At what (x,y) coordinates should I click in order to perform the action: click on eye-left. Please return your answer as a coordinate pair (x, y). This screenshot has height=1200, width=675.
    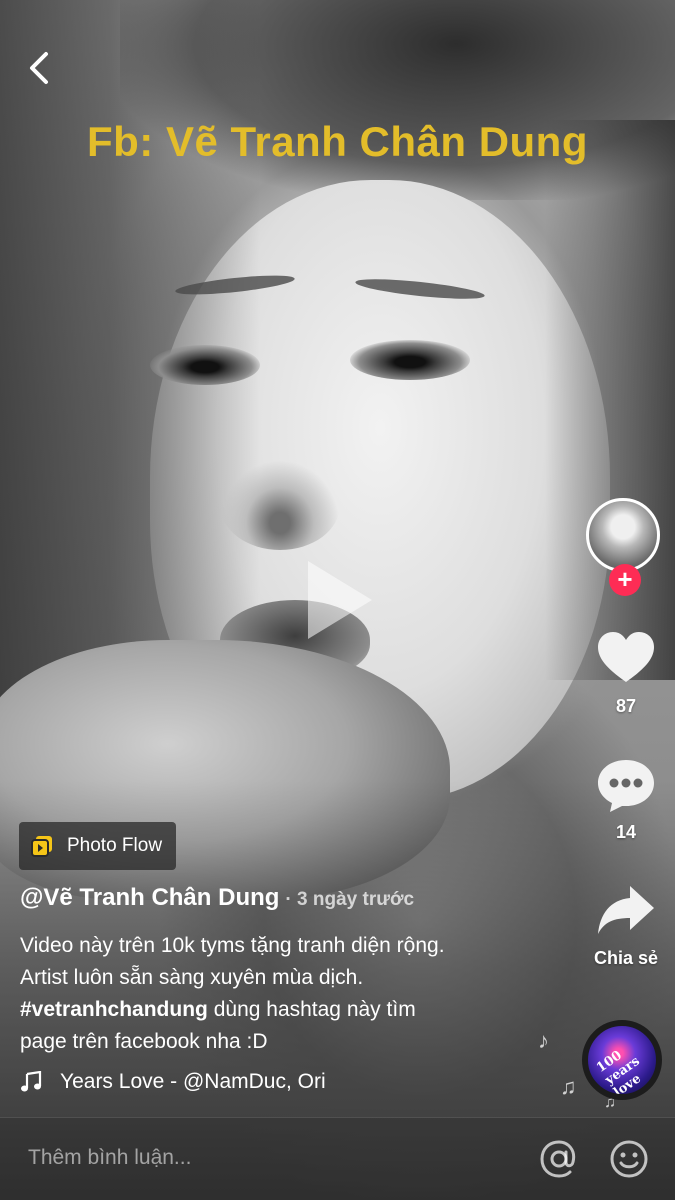
    Looking at the image, I should click on (205, 365).